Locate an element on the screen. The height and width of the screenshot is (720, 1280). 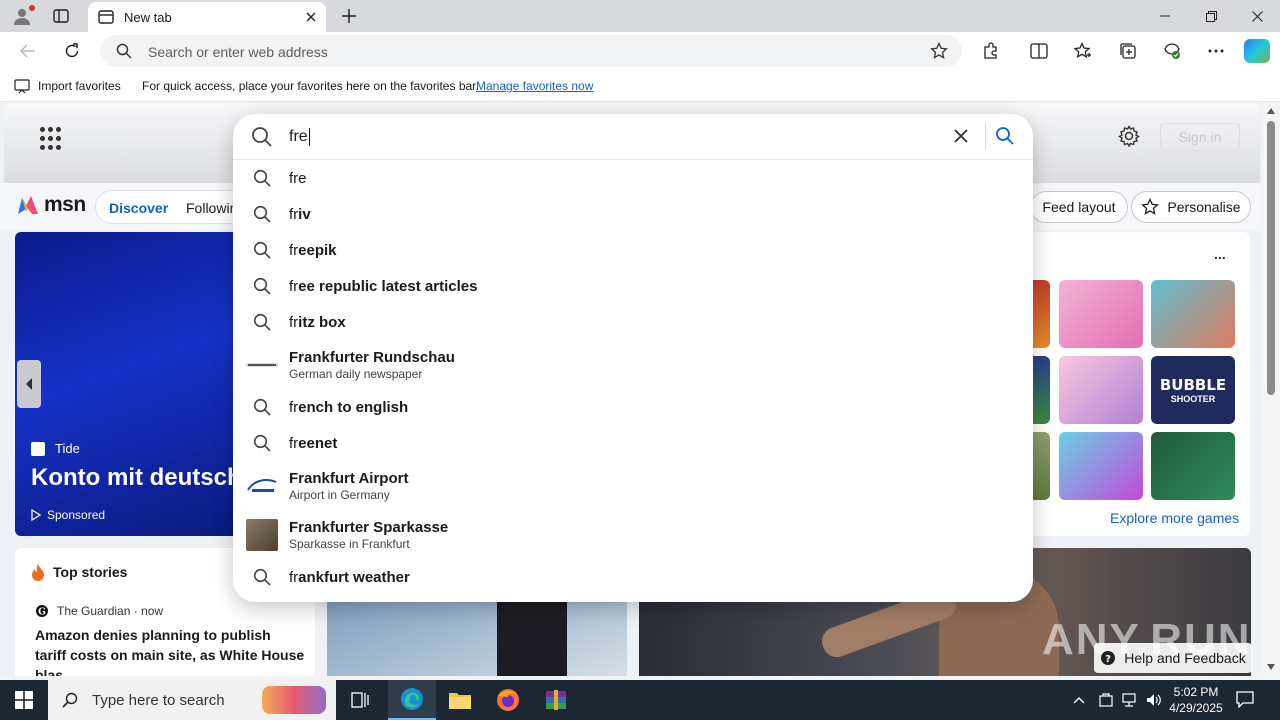
volume-tray-icon is located at coordinates (1154, 700).